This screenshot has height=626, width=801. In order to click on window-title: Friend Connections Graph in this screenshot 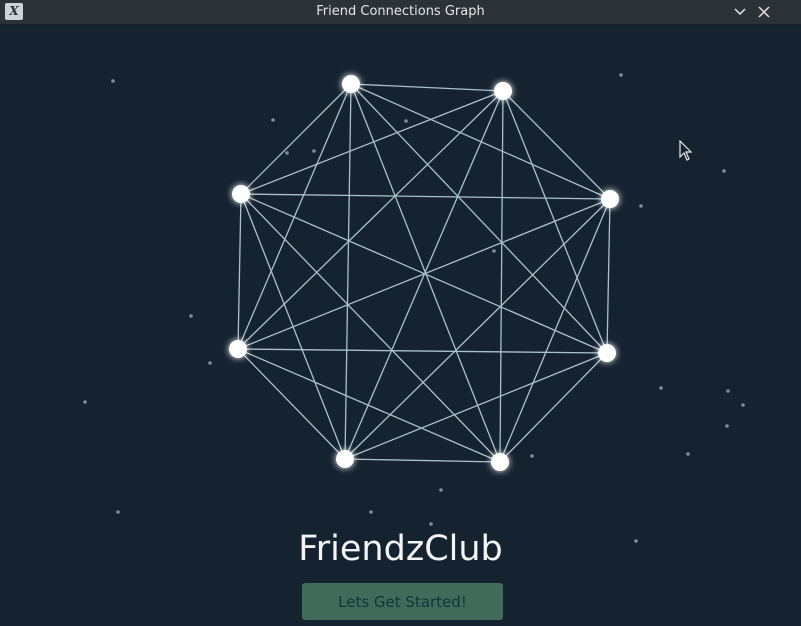, I will do `click(400, 11)`.